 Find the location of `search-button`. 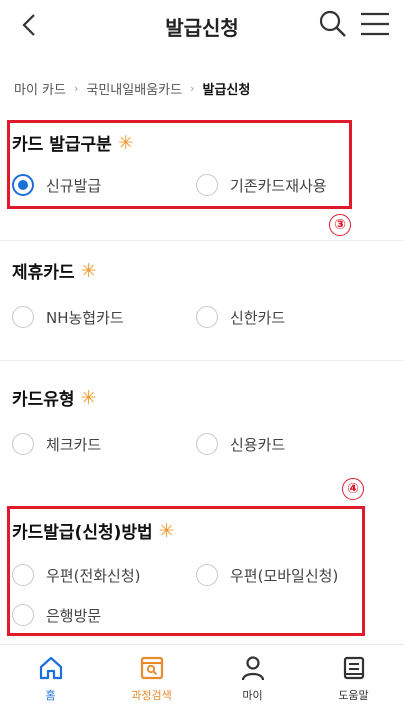

search-button is located at coordinates (333, 24).